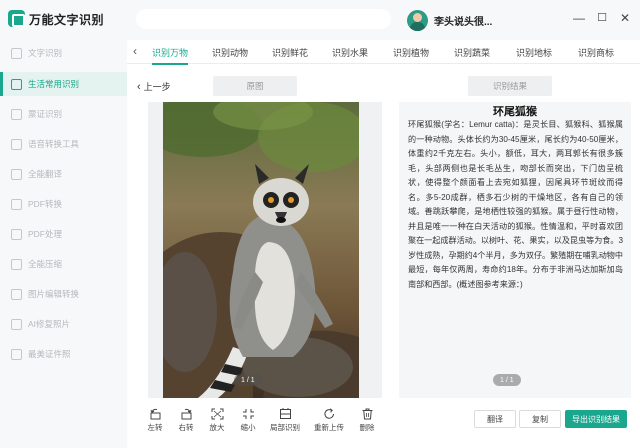 This screenshot has height=448, width=640. What do you see at coordinates (155, 414) in the screenshot?
I see `rotate-left-icon` at bounding box center [155, 414].